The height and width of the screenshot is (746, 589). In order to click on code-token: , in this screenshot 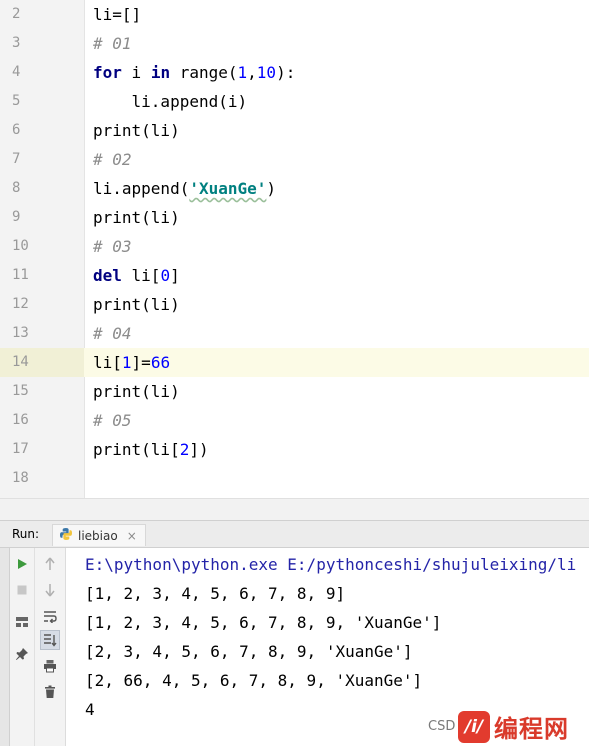, I will do `click(252, 72)`.